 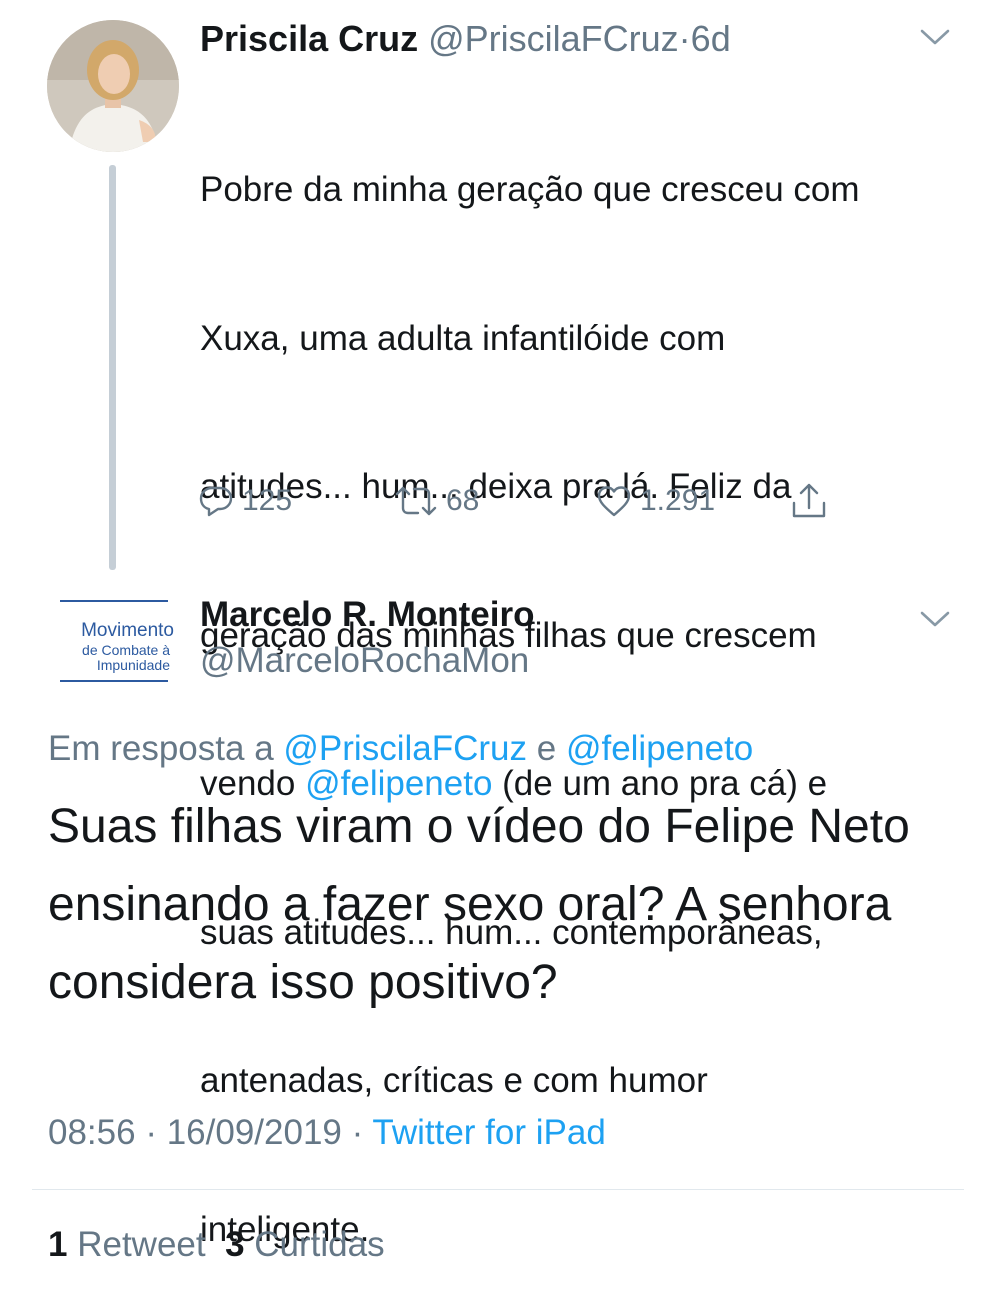 What do you see at coordinates (112, 367) in the screenshot?
I see `thread-line` at bounding box center [112, 367].